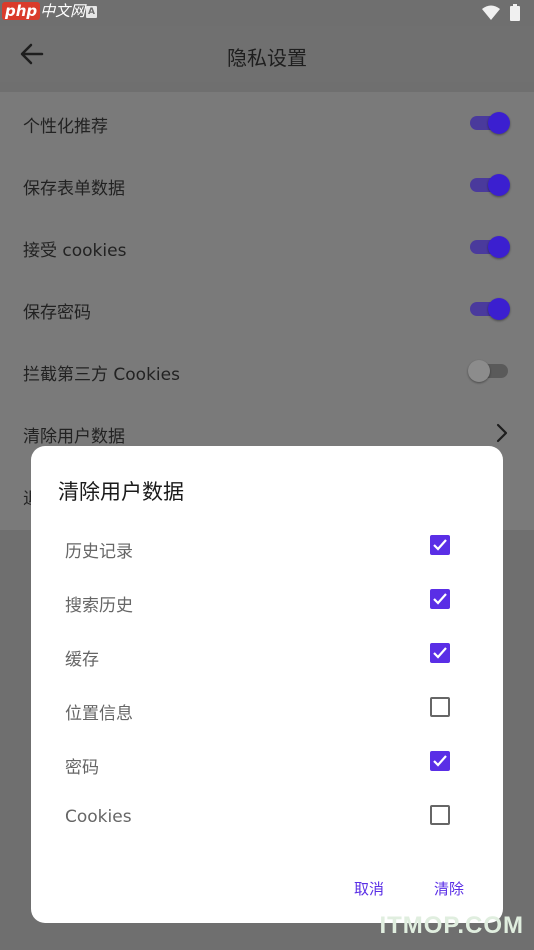  I want to click on option-label: 缓存, so click(82, 660).